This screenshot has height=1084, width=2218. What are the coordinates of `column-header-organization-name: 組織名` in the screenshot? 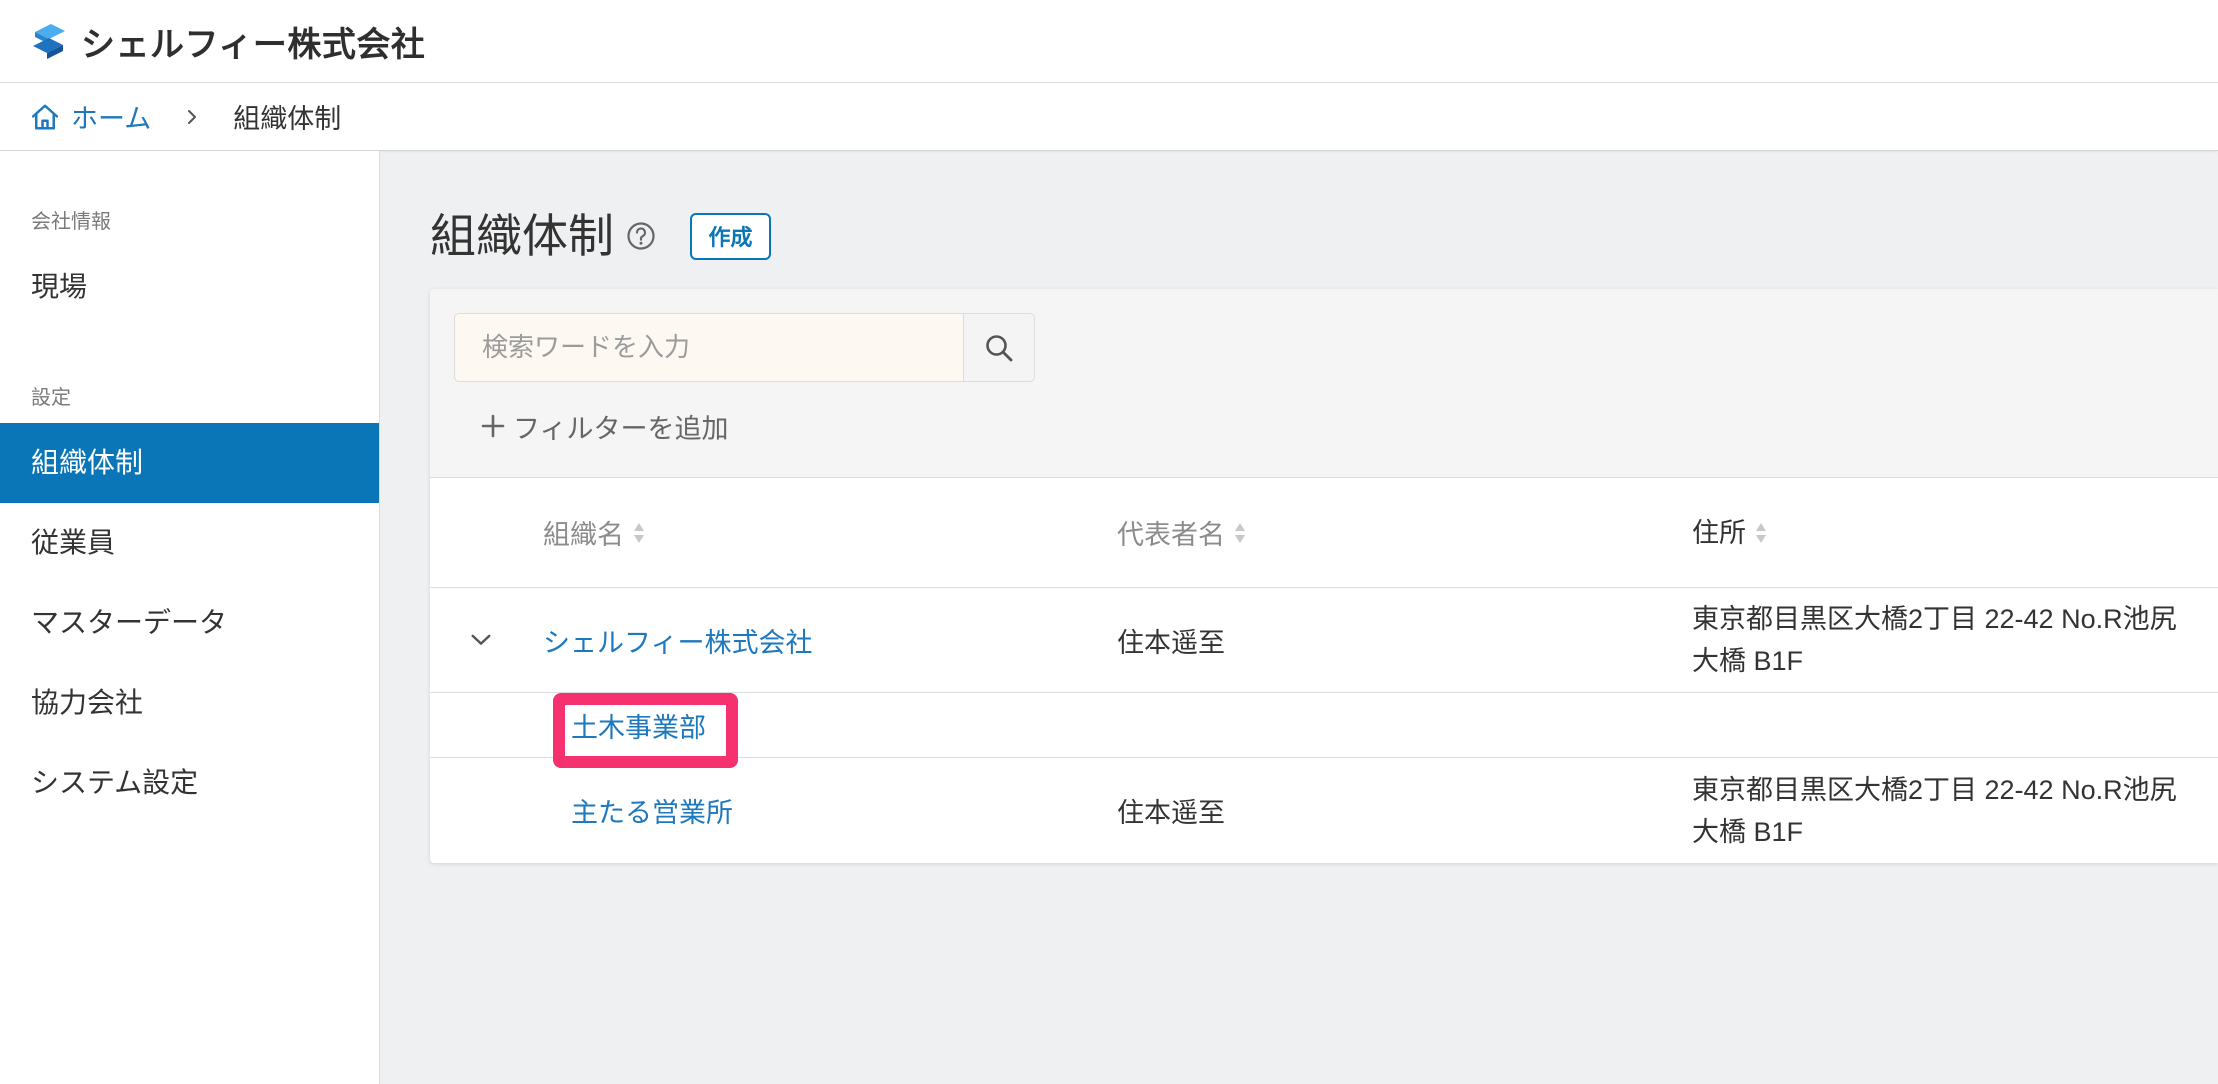 It's located at (594, 532).